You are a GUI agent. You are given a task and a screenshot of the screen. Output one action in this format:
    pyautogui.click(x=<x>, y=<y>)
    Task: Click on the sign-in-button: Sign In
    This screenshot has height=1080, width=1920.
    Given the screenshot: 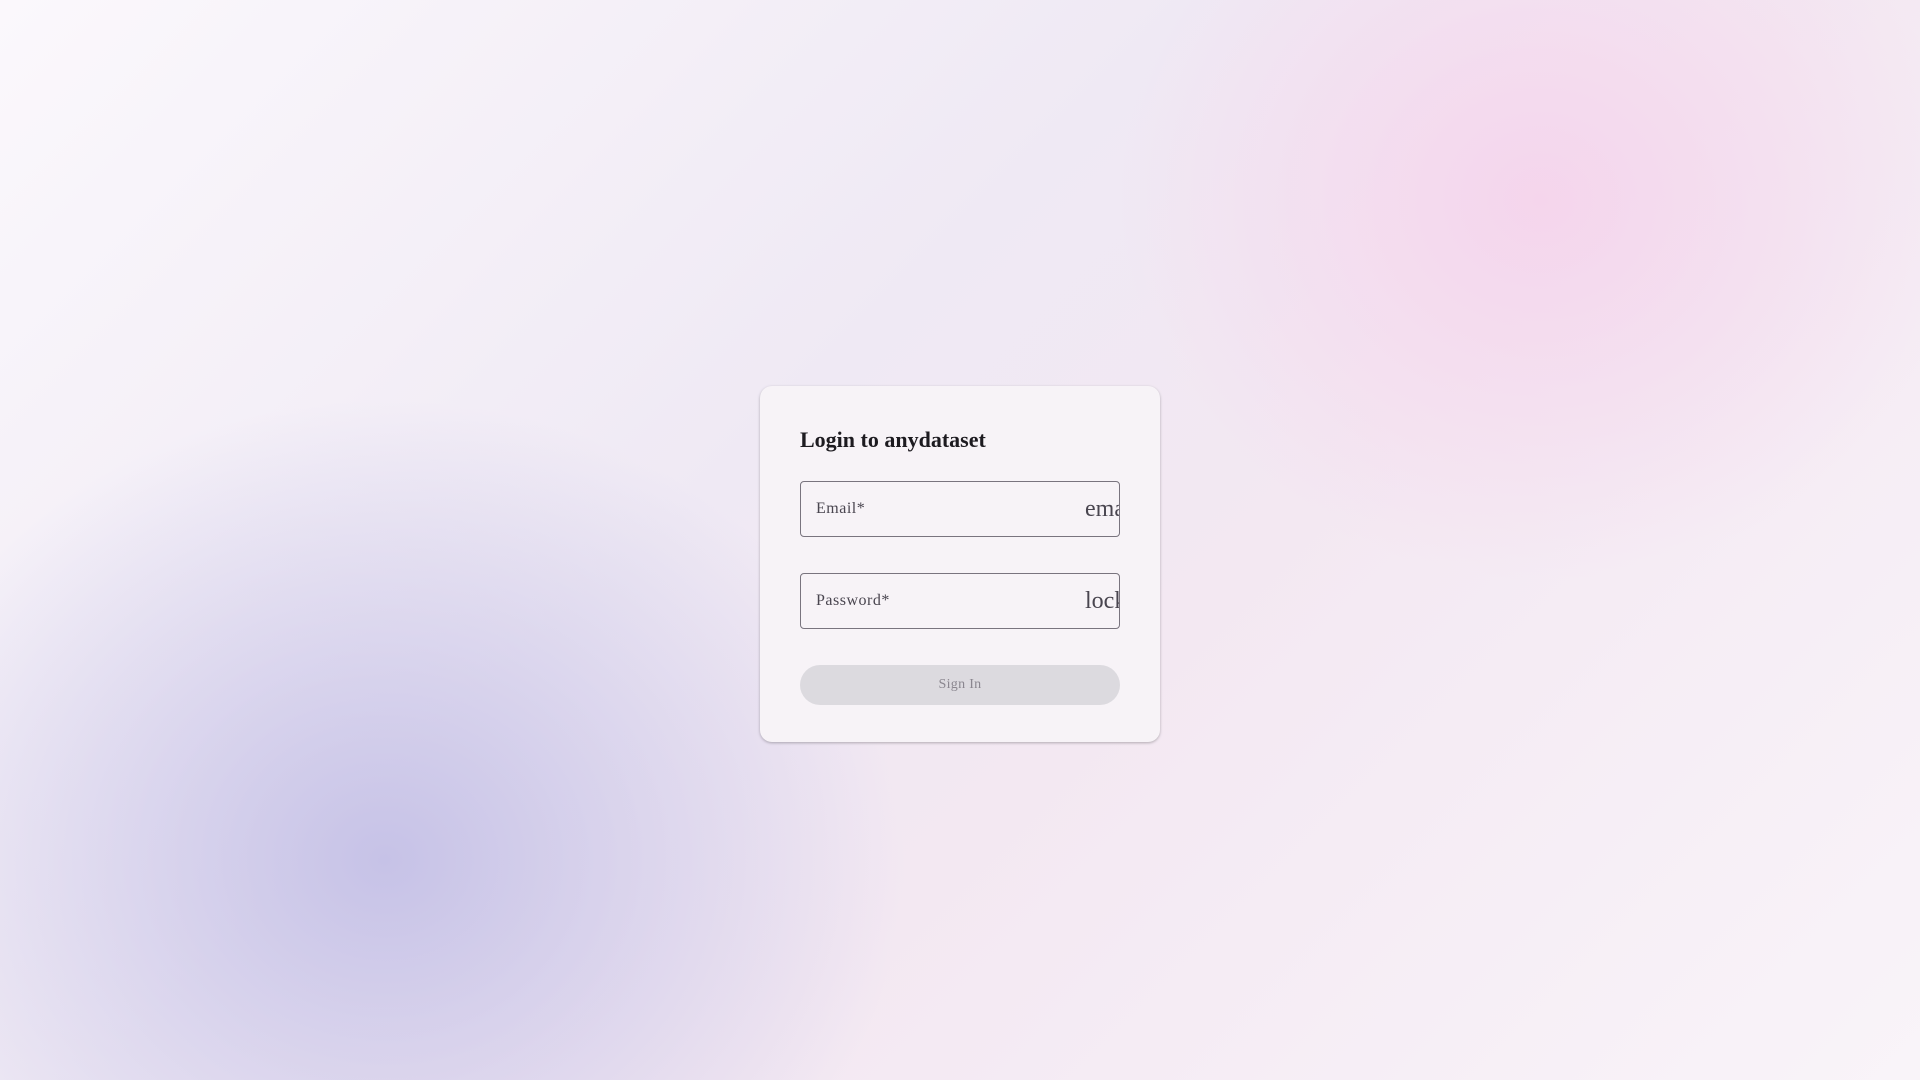 What is the action you would take?
    pyautogui.click(x=960, y=685)
    